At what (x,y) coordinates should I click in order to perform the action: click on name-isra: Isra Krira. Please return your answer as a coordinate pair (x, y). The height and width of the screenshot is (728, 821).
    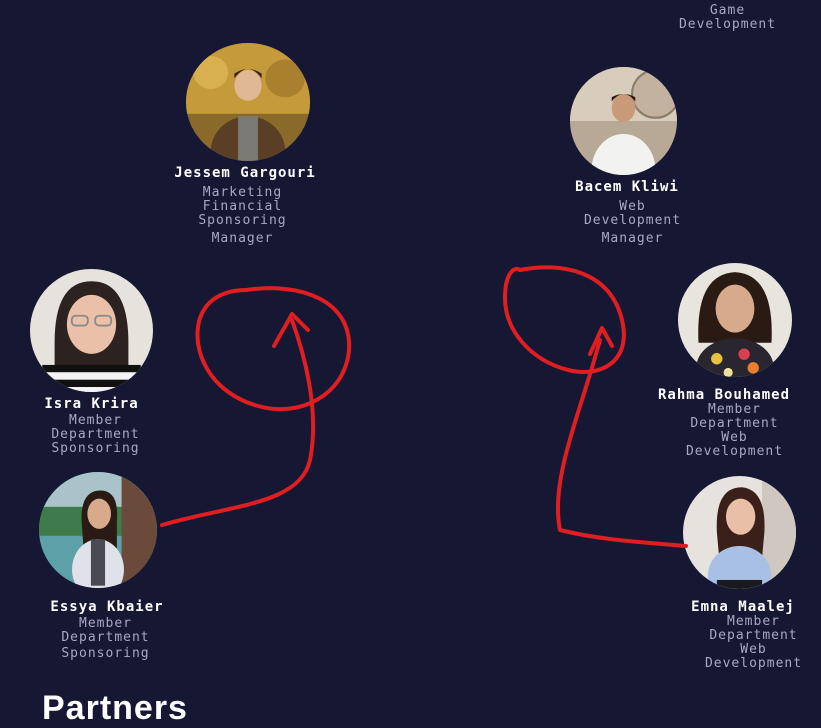
    Looking at the image, I should click on (91, 404).